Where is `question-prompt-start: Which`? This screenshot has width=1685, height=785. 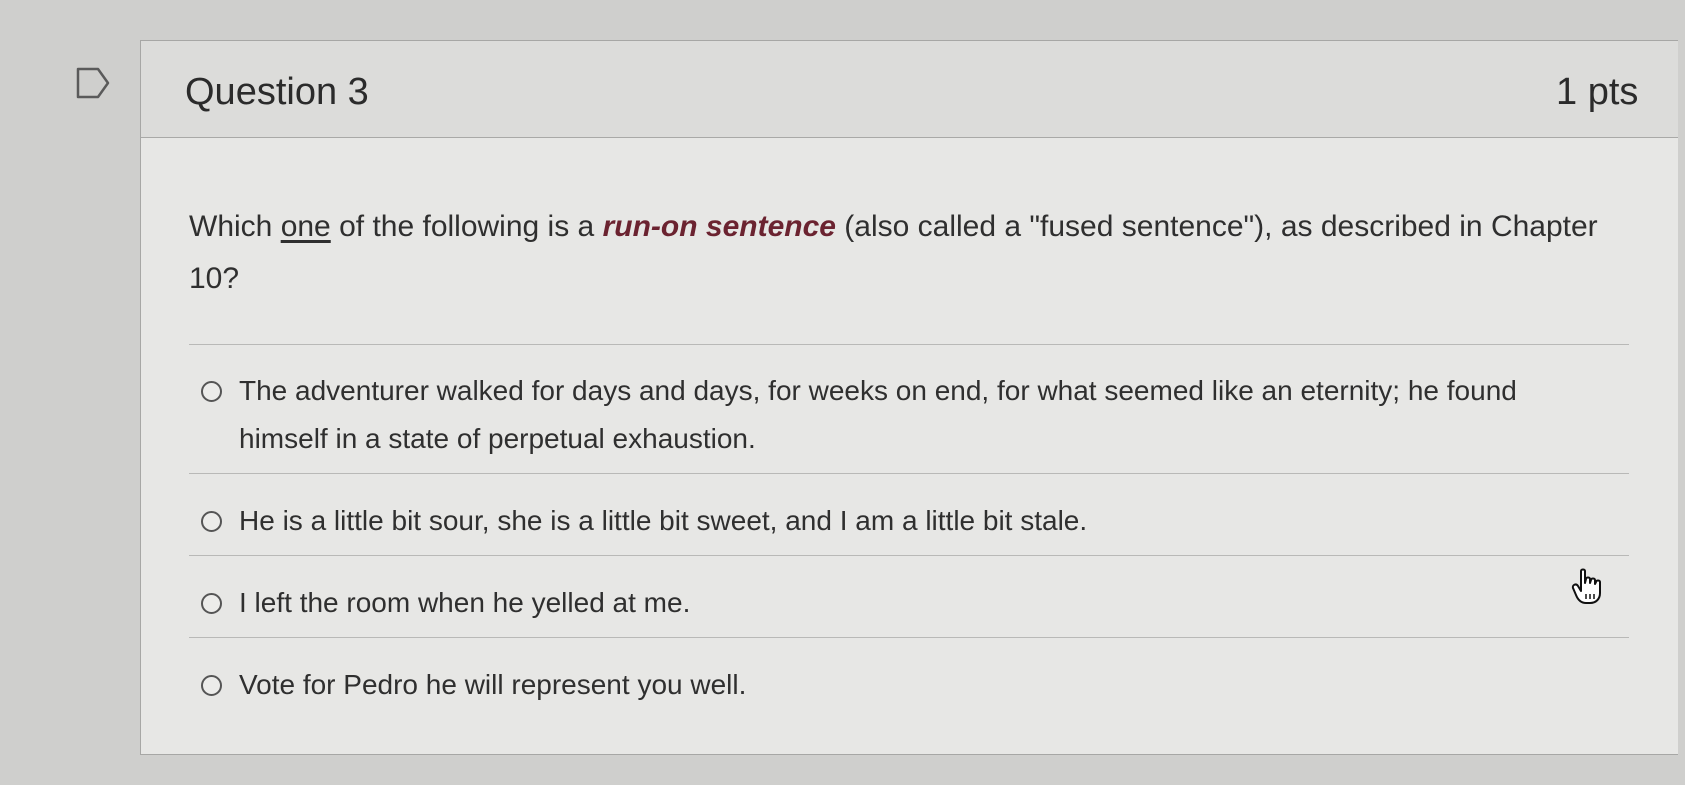 question-prompt-start: Which is located at coordinates (235, 226).